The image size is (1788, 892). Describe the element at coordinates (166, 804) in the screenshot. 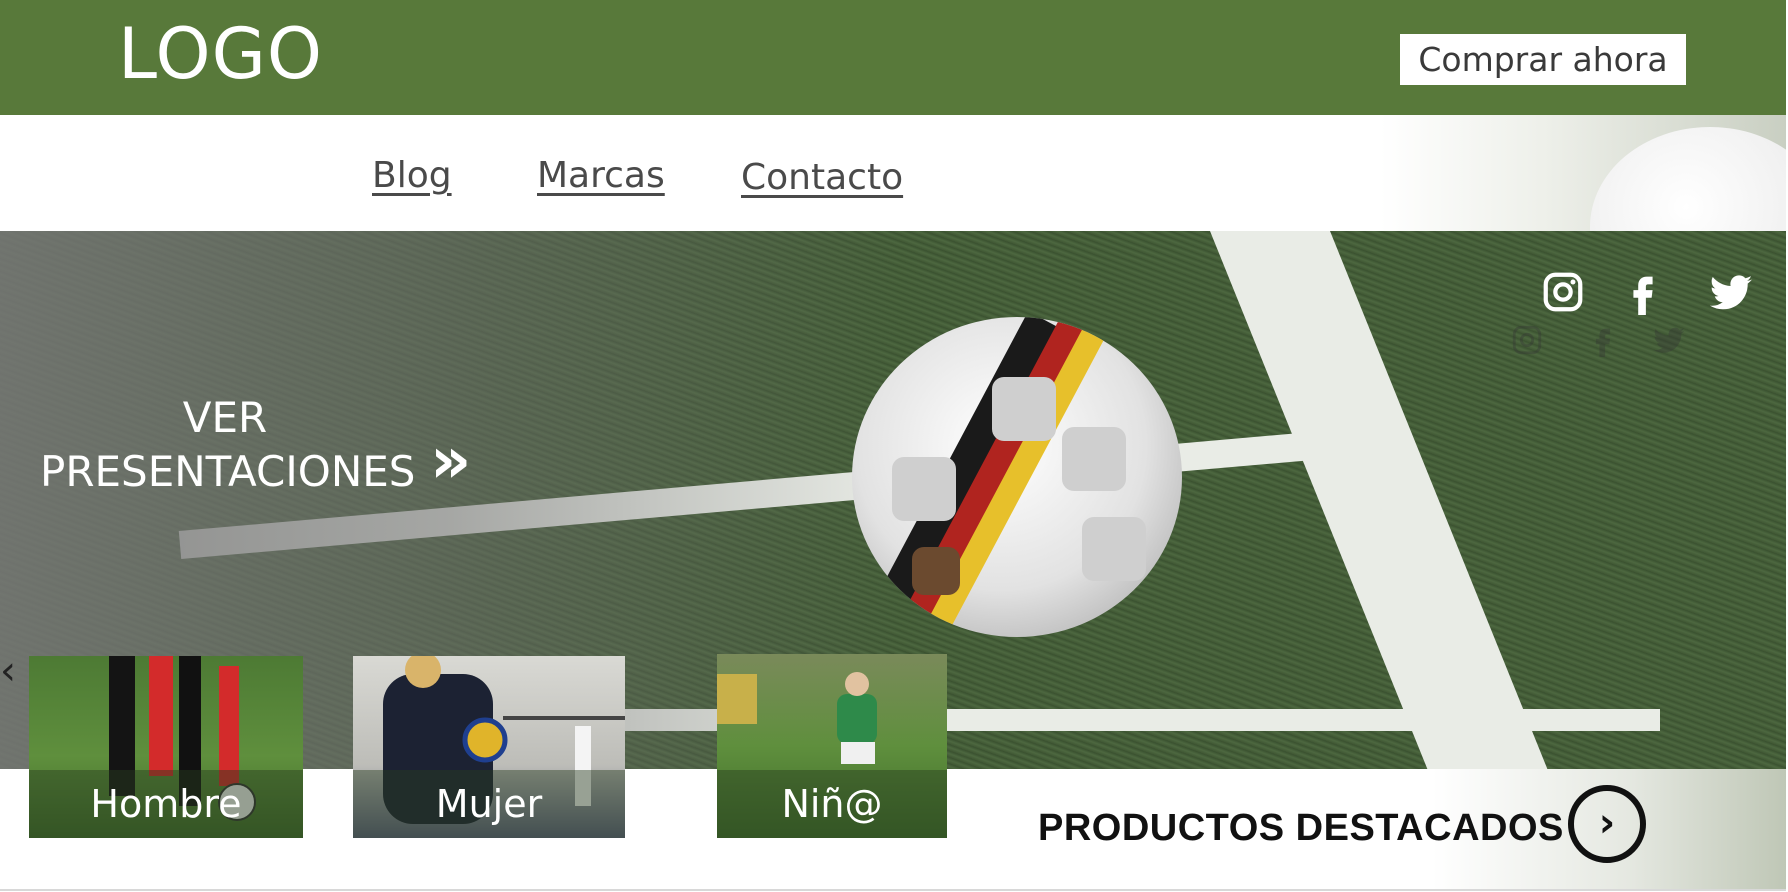

I see `category-label-hombre: Hombre` at that location.